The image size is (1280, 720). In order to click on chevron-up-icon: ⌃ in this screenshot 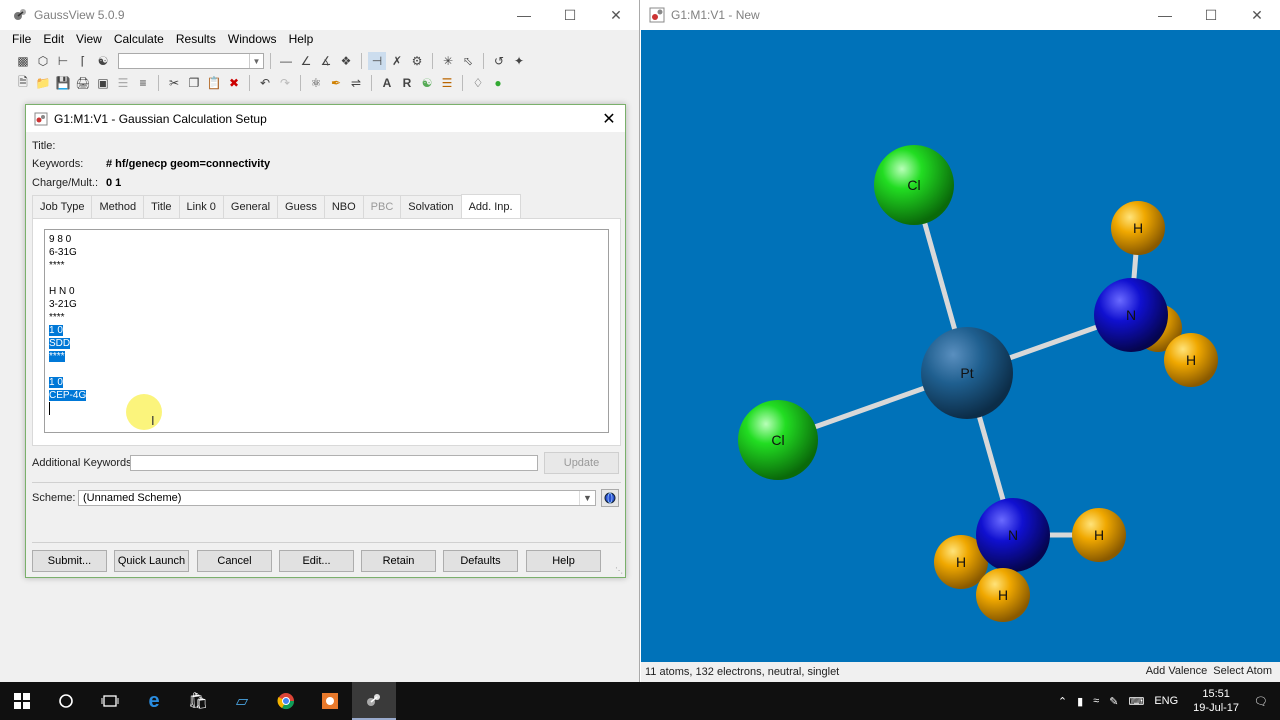, I will do `click(1062, 701)`.